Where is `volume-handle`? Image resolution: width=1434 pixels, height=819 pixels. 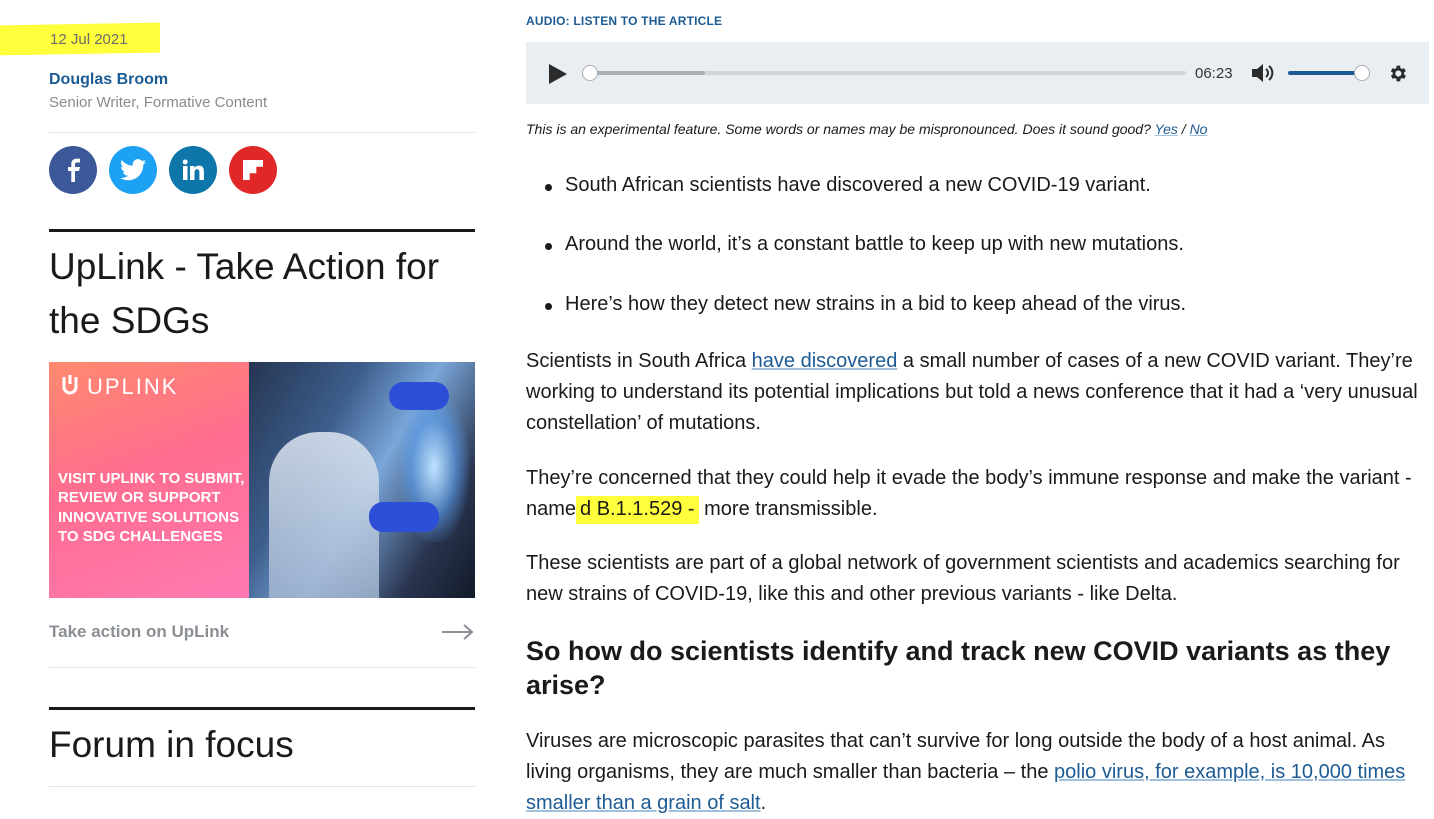
volume-handle is located at coordinates (1362, 73).